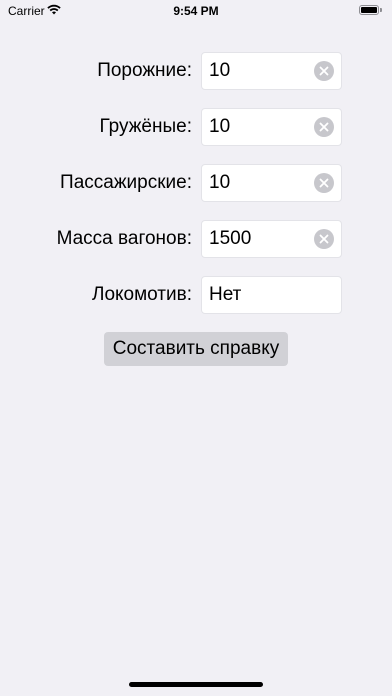 This screenshot has width=392, height=696. What do you see at coordinates (144, 70) in the screenshot?
I see `empty-wagons-label: Порожние:` at bounding box center [144, 70].